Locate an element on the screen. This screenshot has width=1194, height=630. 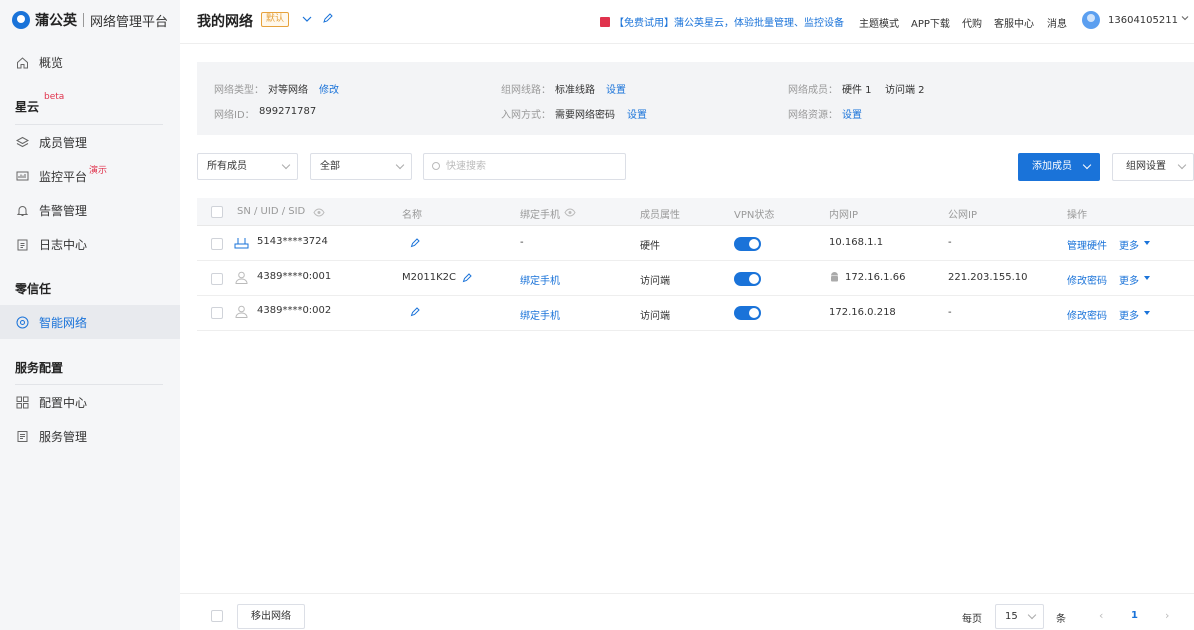
sidebar-item-overview: 概览 is located at coordinates (90, 62).